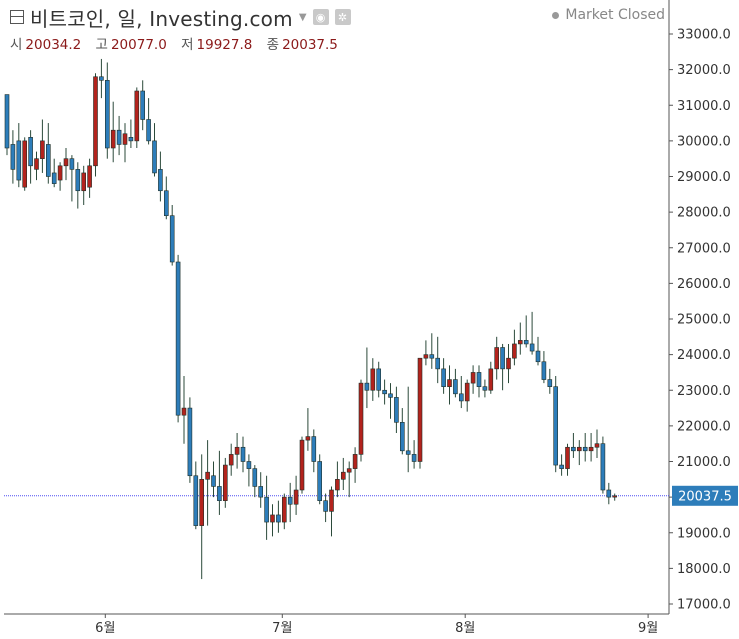 Image resolution: width=739 pixels, height=639 pixels. What do you see at coordinates (704, 284) in the screenshot?
I see `y-tick-label: 26000.0` at bounding box center [704, 284].